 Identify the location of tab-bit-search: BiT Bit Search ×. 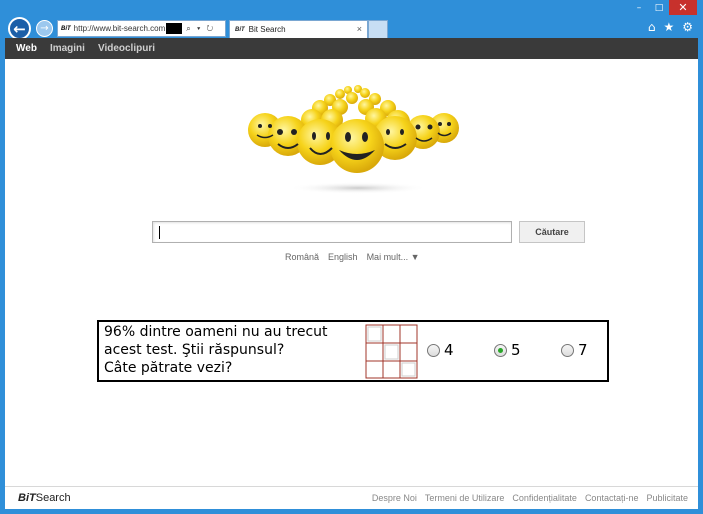
(298, 29).